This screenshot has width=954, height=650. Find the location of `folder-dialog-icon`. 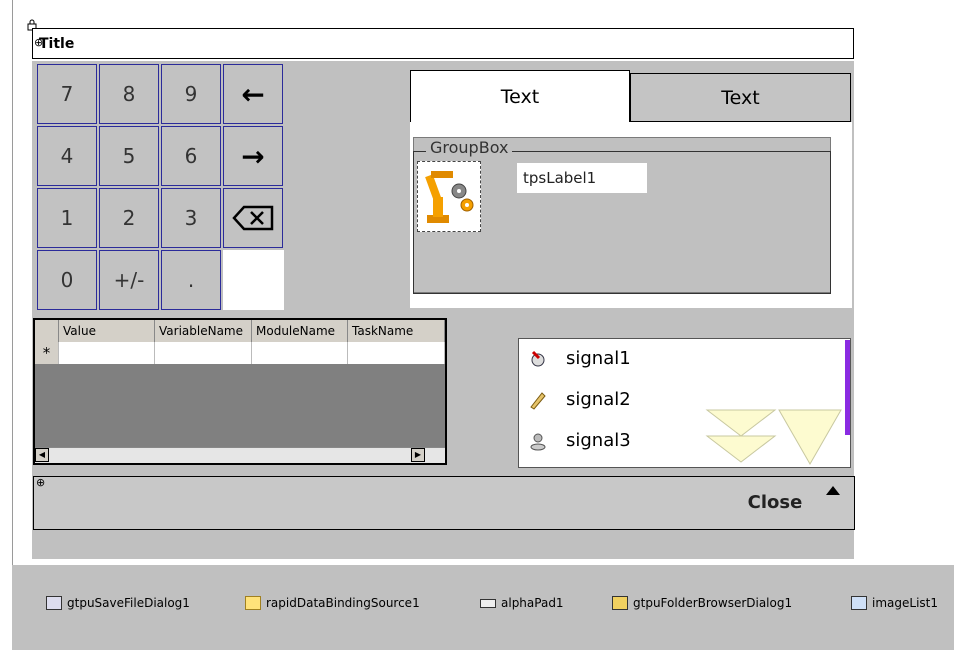

folder-dialog-icon is located at coordinates (620, 603).